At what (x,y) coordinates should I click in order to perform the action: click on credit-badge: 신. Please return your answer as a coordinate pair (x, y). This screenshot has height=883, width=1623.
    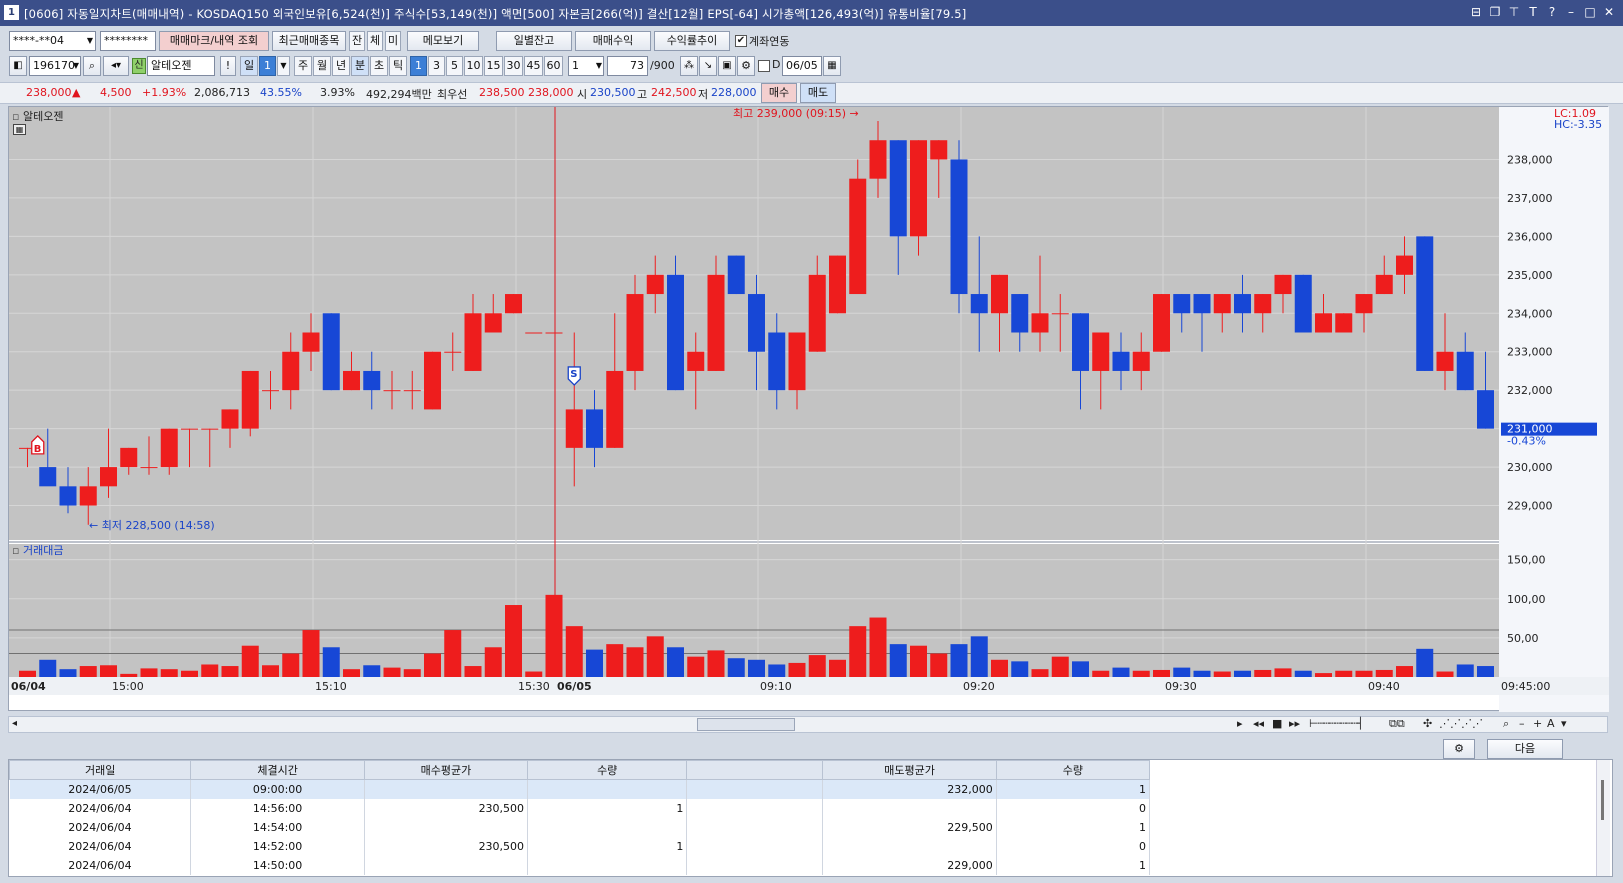
    Looking at the image, I should click on (139, 66).